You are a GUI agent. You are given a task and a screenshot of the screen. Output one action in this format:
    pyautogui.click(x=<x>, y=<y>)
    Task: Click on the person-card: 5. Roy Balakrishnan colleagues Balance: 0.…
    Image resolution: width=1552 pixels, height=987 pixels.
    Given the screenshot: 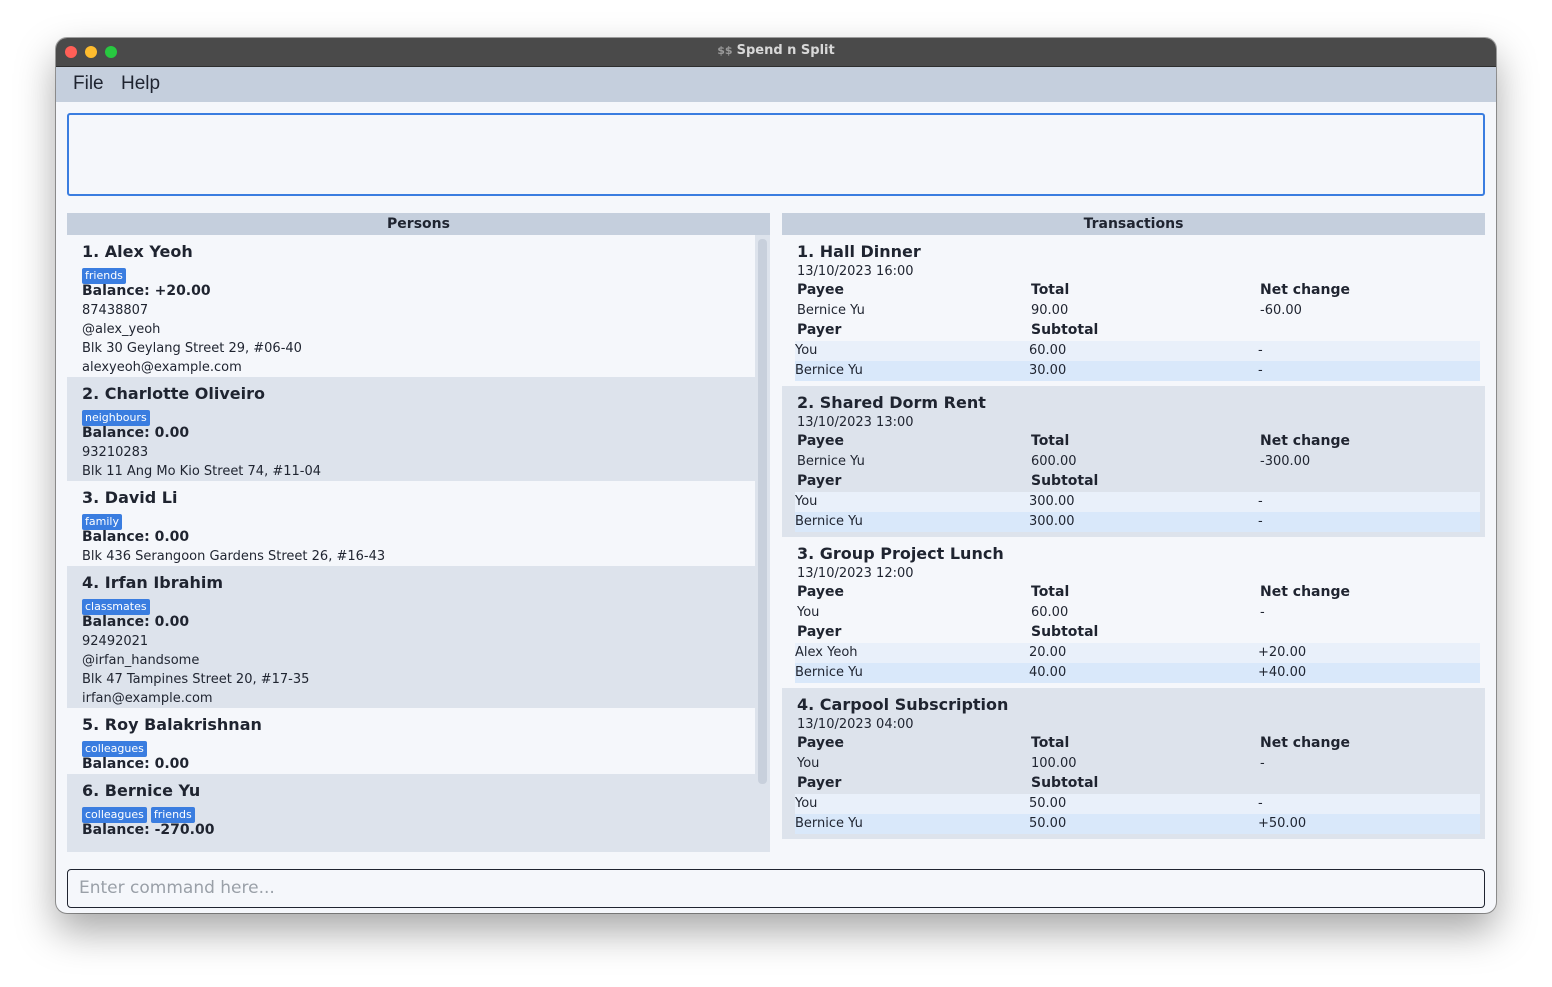 What is the action you would take?
    pyautogui.click(x=411, y=741)
    